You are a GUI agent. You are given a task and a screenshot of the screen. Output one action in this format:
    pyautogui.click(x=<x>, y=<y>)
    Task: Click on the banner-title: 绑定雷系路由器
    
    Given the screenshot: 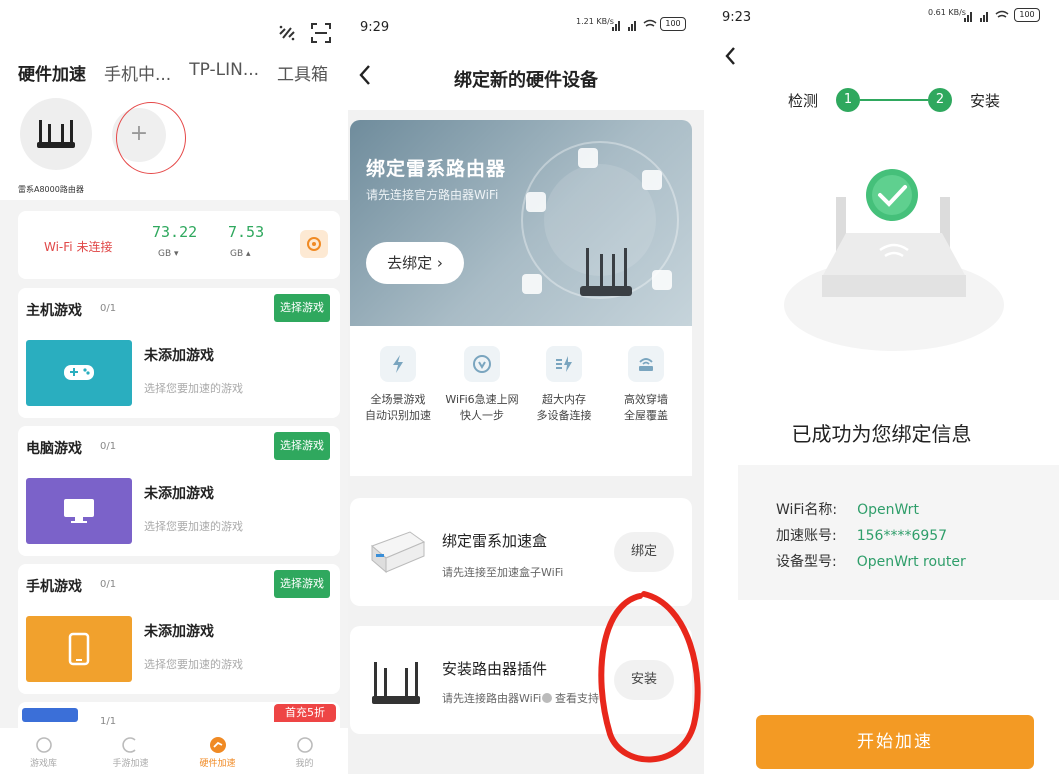 What is the action you would take?
    pyautogui.click(x=436, y=169)
    